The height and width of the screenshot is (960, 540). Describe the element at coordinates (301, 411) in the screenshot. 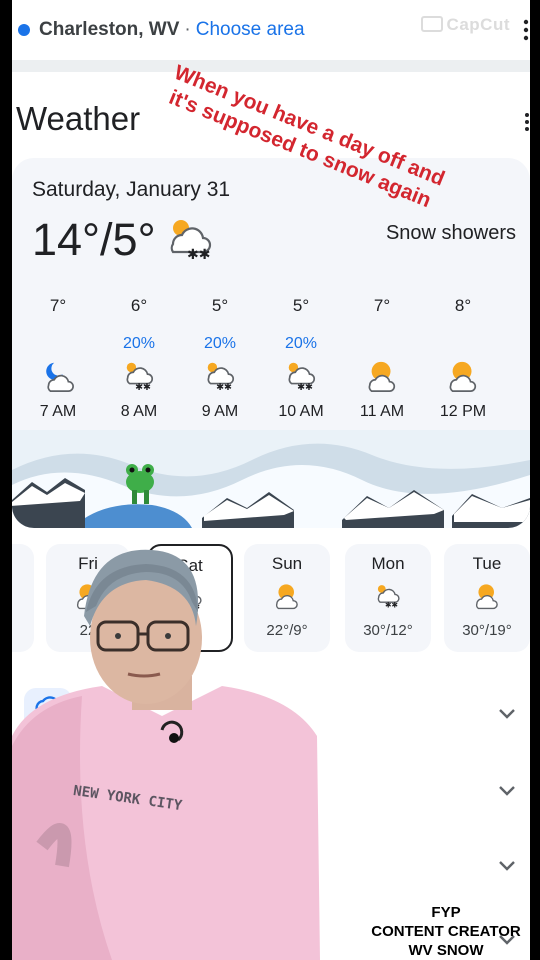

I see `hourly-time: 10 AM` at that location.